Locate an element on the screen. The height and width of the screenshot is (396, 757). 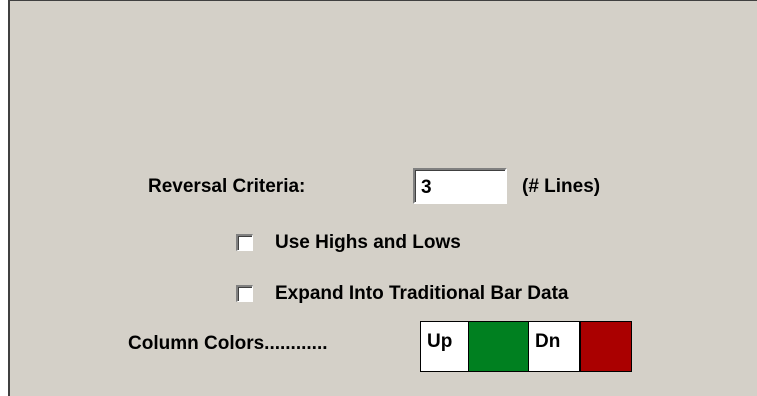
dn-color-swatch is located at coordinates (606, 346).